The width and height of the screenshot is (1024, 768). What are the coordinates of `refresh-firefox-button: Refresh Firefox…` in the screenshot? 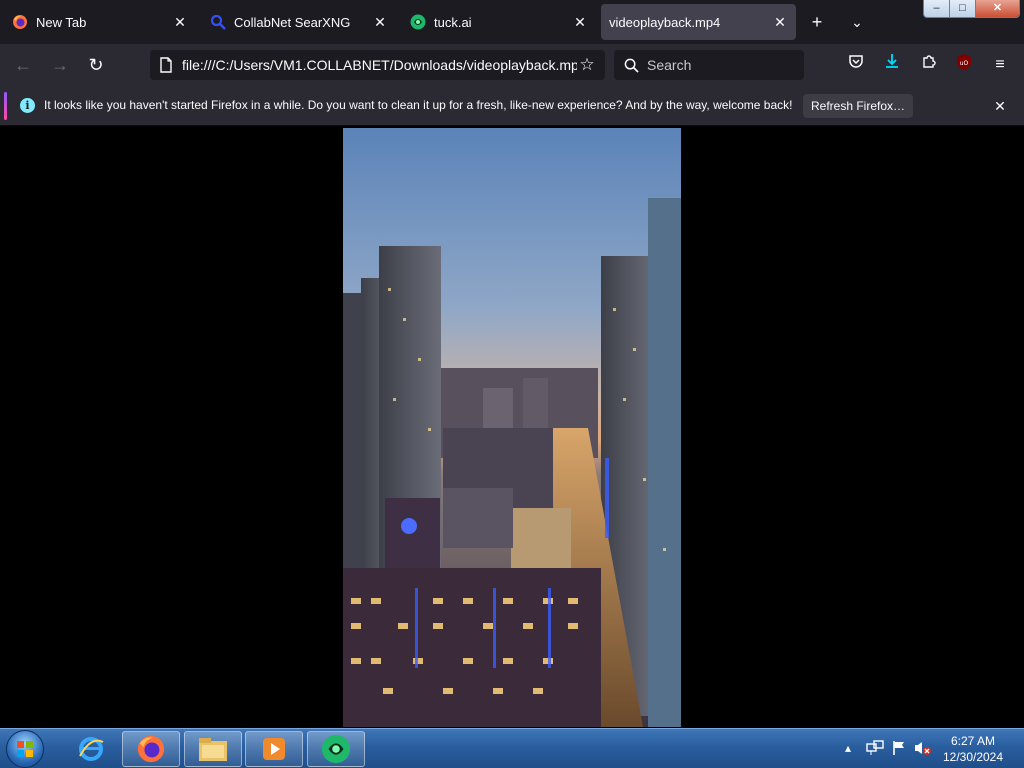 It's located at (858, 106).